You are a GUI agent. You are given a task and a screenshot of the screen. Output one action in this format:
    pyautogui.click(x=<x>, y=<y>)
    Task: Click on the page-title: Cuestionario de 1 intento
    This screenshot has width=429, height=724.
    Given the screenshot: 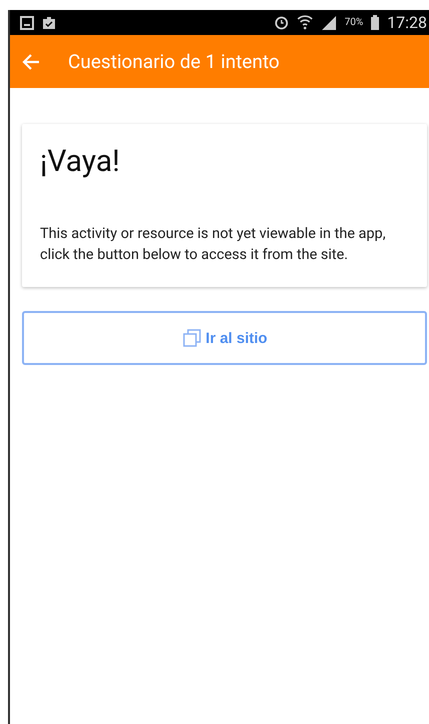 What is the action you would take?
    pyautogui.click(x=174, y=61)
    